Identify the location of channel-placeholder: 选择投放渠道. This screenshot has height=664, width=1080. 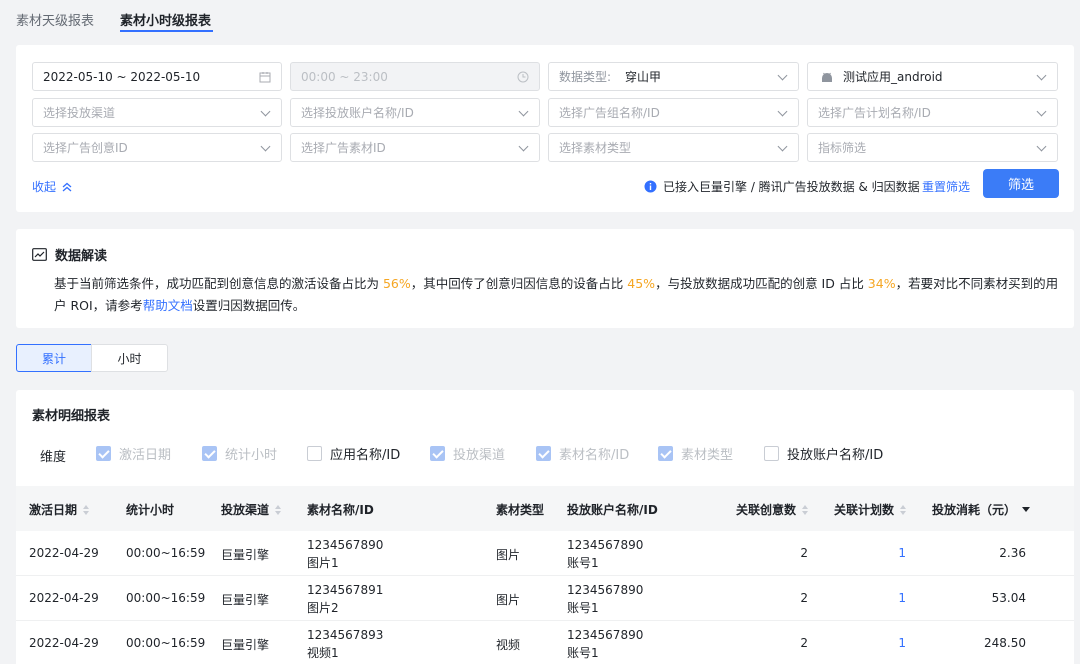
(79, 113).